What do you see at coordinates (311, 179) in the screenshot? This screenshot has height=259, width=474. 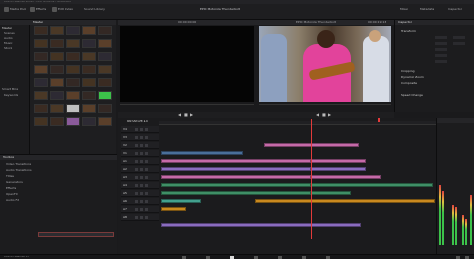 I see `playhead` at bounding box center [311, 179].